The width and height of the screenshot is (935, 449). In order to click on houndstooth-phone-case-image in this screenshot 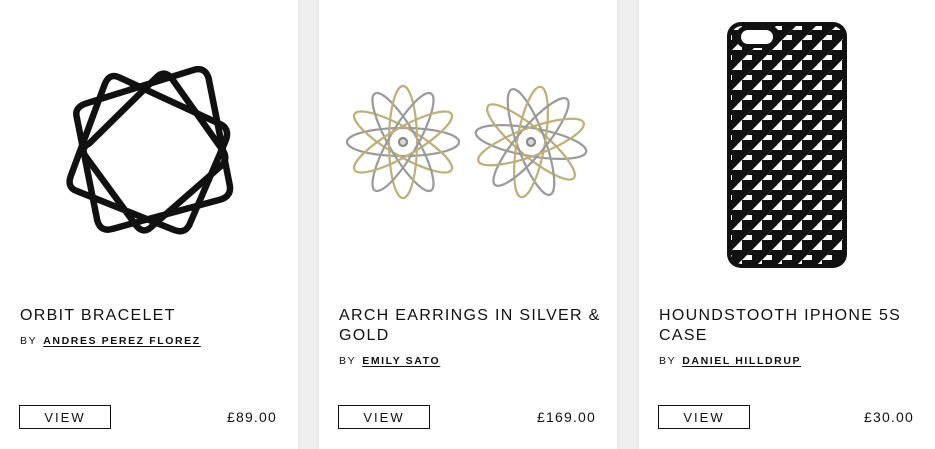, I will do `click(787, 145)`.